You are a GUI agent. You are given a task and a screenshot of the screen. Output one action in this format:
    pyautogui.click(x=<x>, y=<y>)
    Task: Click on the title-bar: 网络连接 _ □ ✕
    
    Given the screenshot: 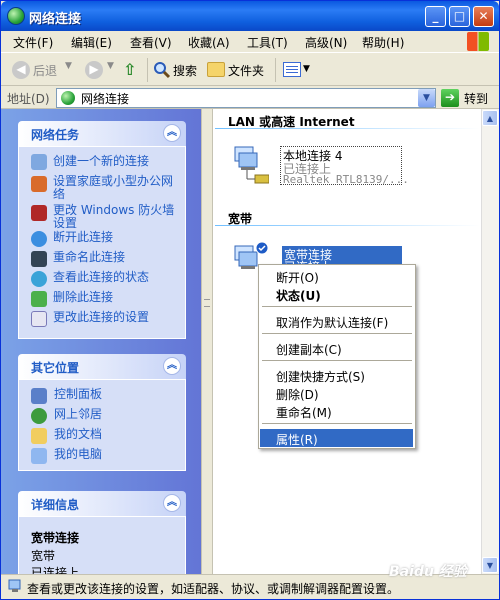 What is the action you would take?
    pyautogui.click(x=250, y=16)
    